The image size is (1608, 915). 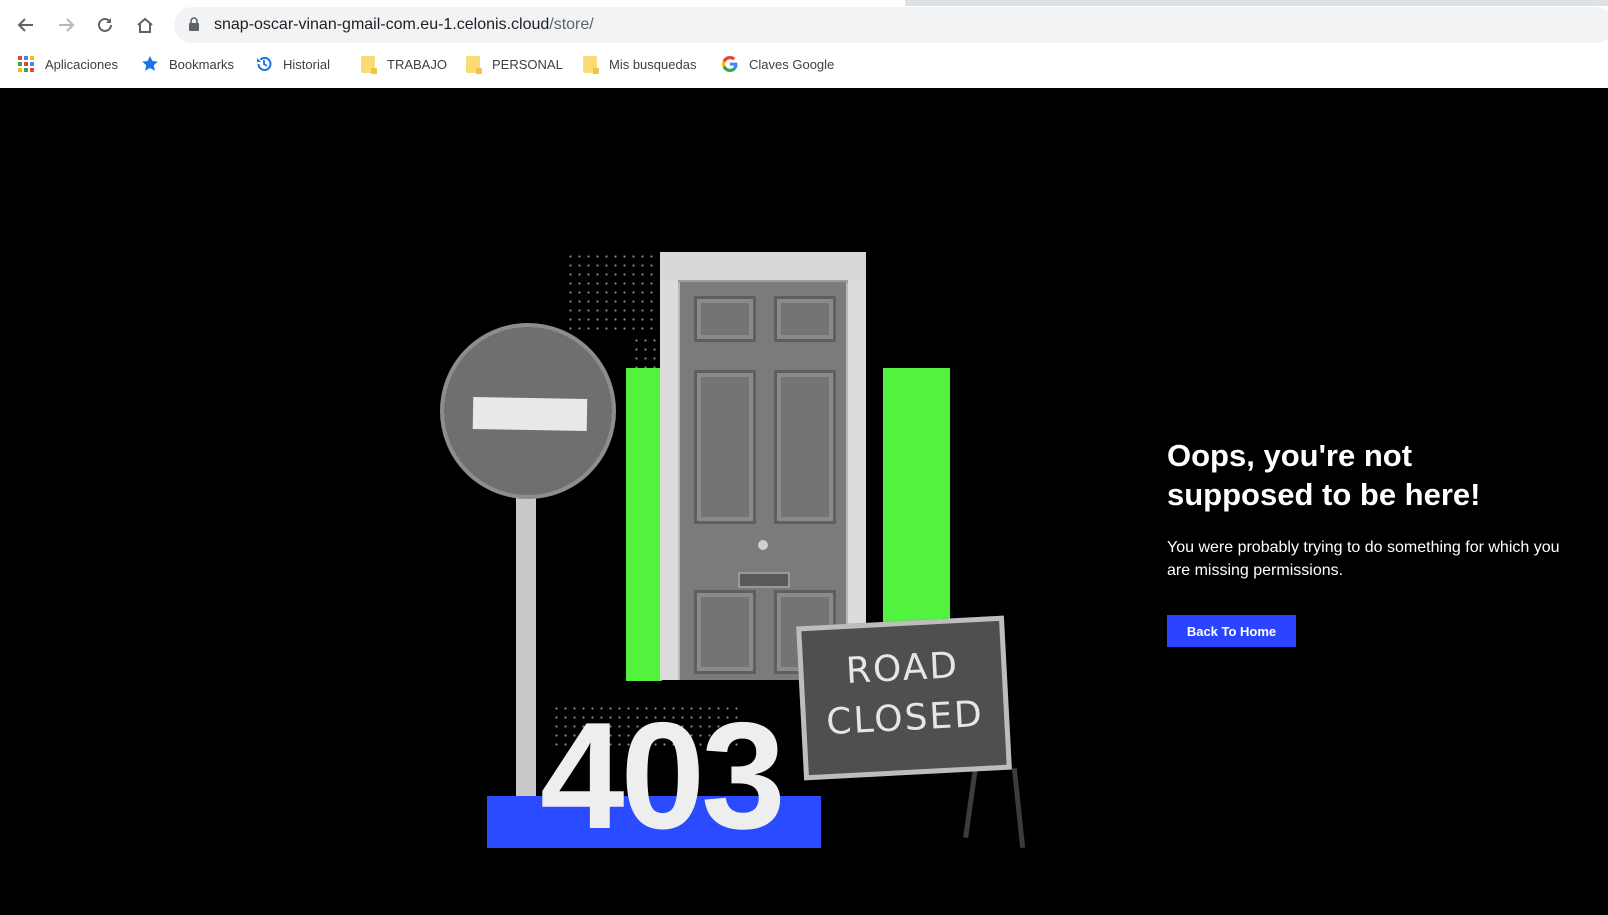 I want to click on green-block-left, so click(x=644, y=524).